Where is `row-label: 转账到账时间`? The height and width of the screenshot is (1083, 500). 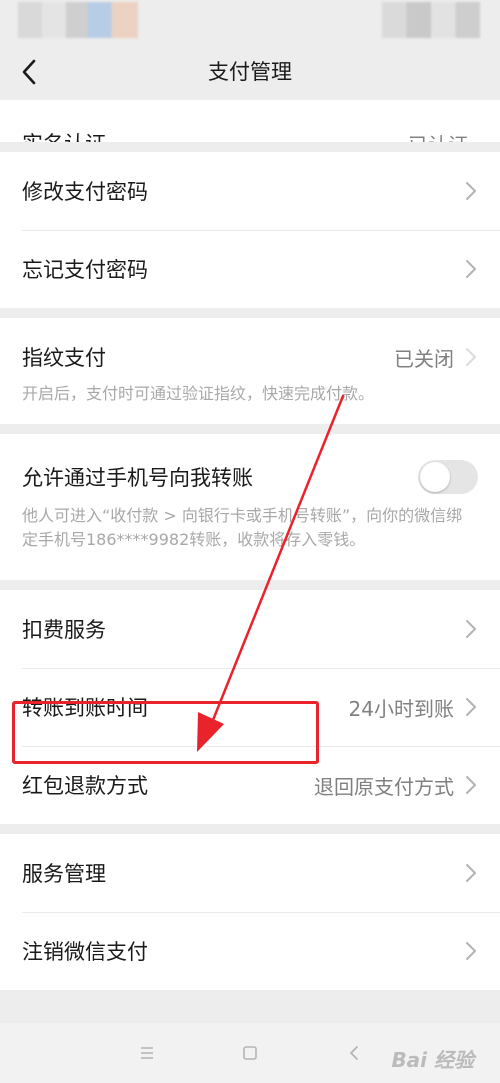 row-label: 转账到账时间 is located at coordinates (85, 708).